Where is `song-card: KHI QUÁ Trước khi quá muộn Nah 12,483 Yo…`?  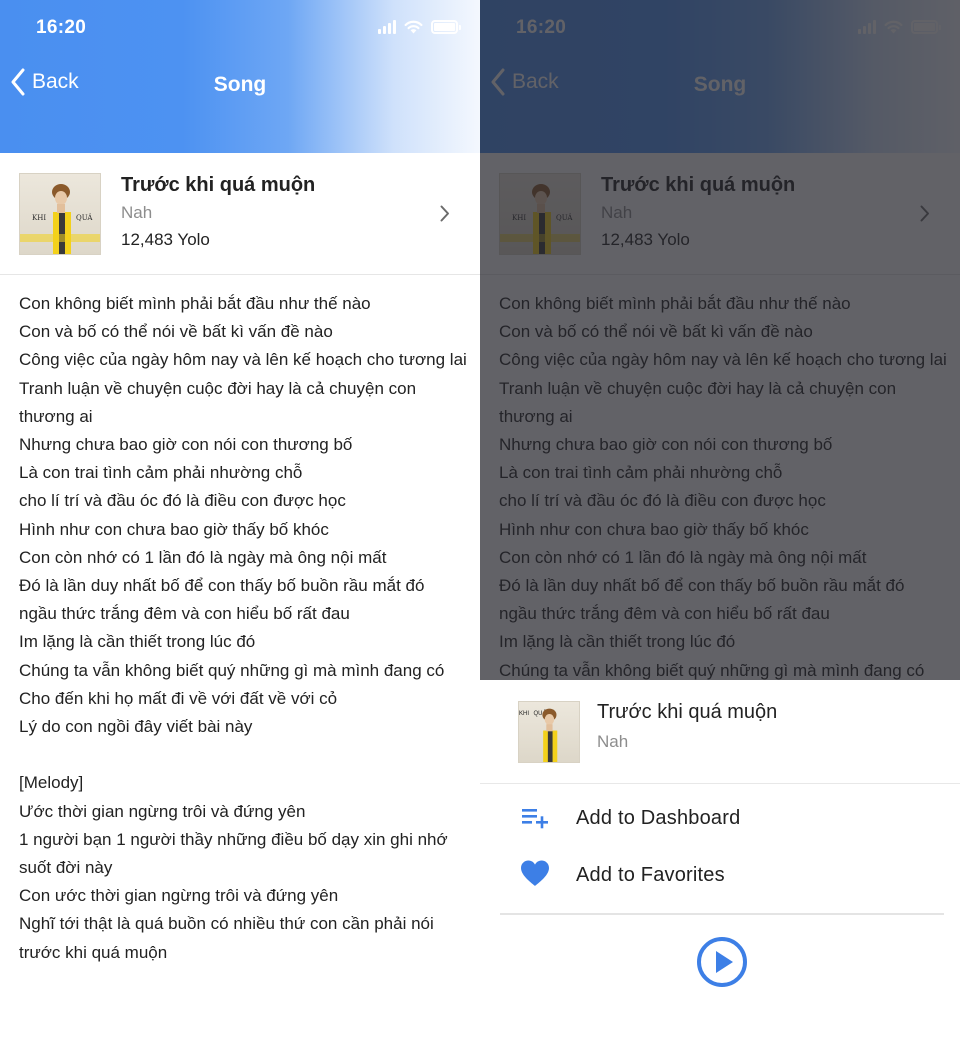 song-card: KHI QUÁ Trước khi quá muộn Nah 12,483 Yo… is located at coordinates (240, 214).